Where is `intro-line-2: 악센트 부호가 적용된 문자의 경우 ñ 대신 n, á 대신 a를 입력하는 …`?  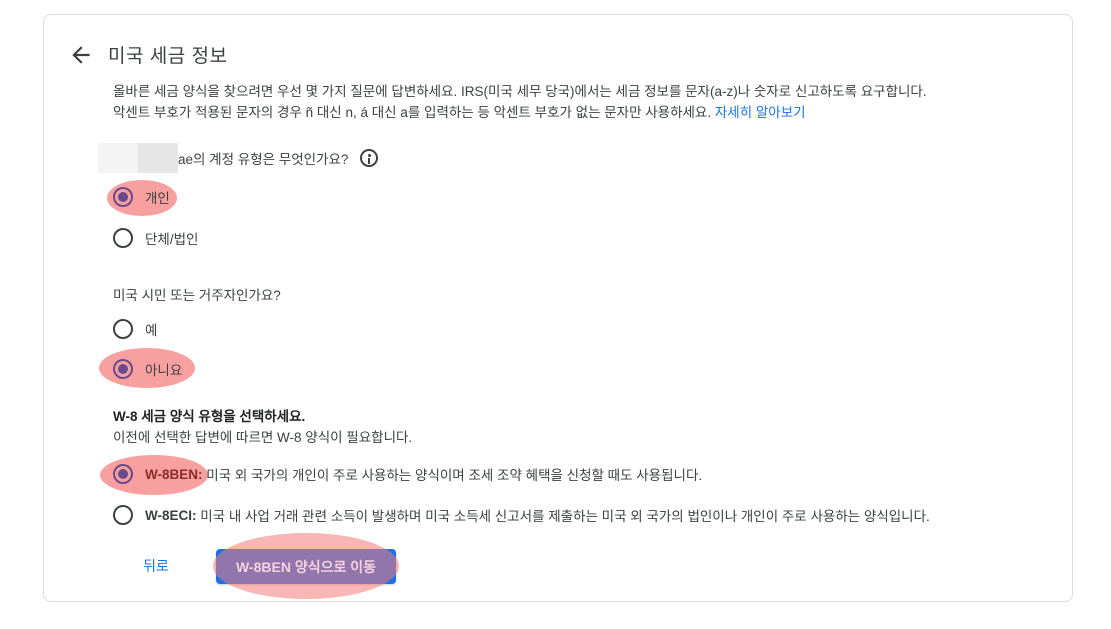
intro-line-2: 악센트 부호가 적용된 문자의 경우 ñ 대신 n, á 대신 a를 입력하는 … is located at coordinates (412, 112).